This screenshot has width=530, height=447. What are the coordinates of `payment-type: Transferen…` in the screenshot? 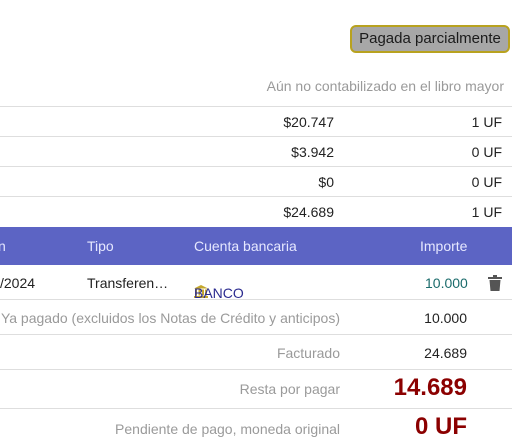 It's located at (128, 283).